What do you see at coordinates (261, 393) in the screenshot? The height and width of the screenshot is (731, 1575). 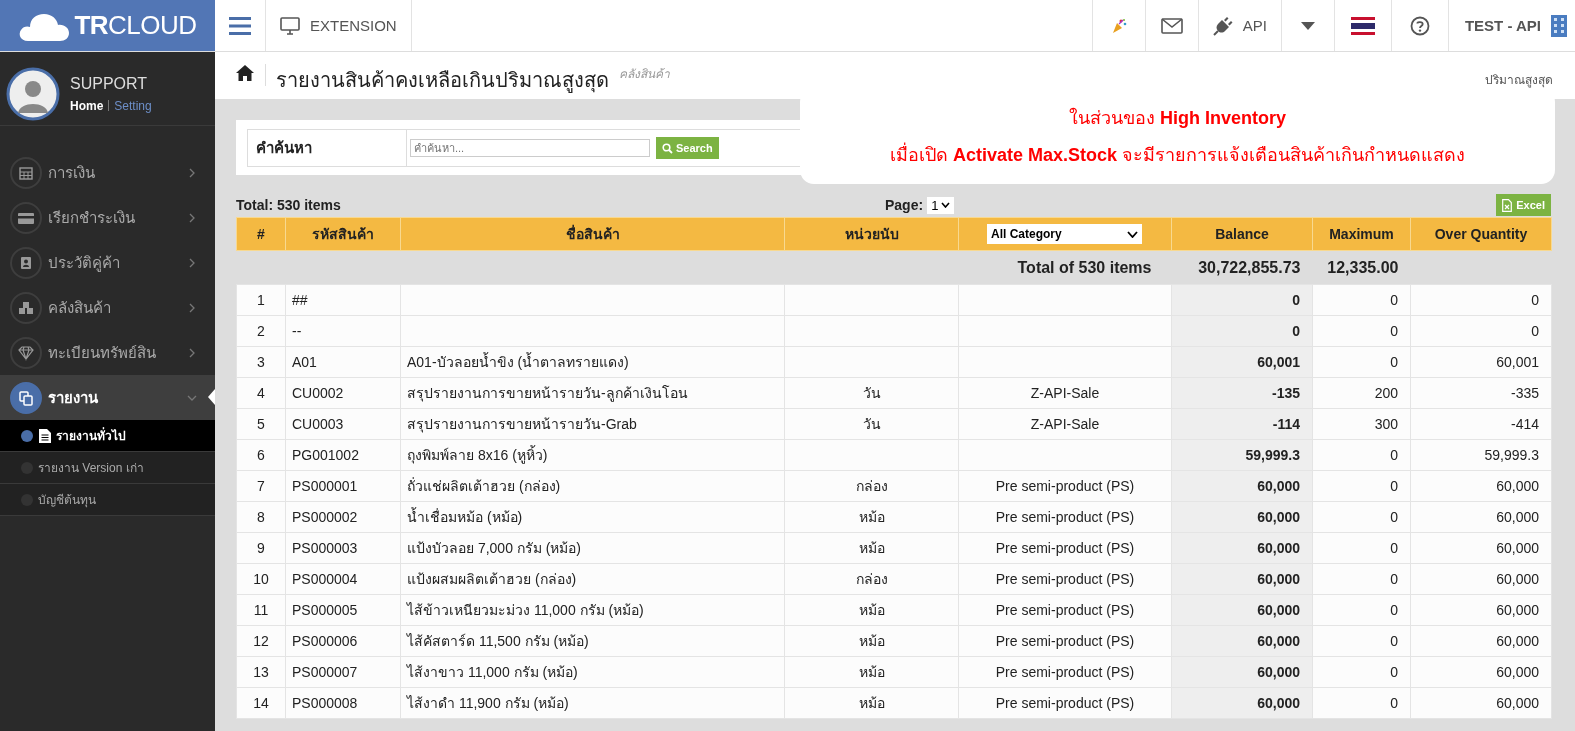 I see `table-cell: 4` at bounding box center [261, 393].